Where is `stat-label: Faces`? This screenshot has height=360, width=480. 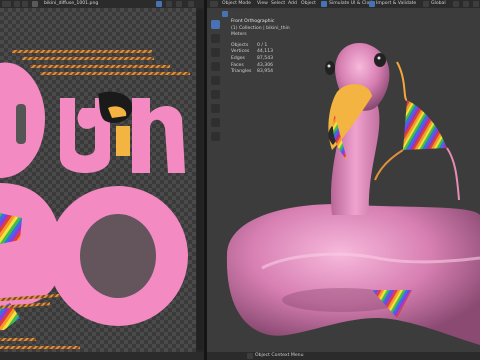
stat-label: Faces is located at coordinates (237, 65).